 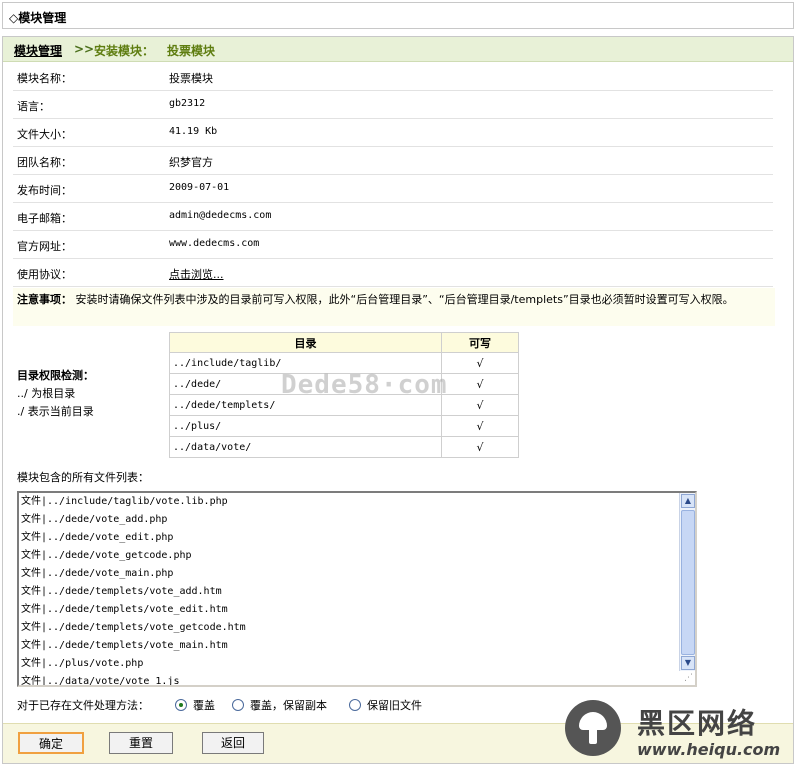 What do you see at coordinates (124, 645) in the screenshot?
I see `list-item: 文件|../dede/templets/vote_main.htm` at bounding box center [124, 645].